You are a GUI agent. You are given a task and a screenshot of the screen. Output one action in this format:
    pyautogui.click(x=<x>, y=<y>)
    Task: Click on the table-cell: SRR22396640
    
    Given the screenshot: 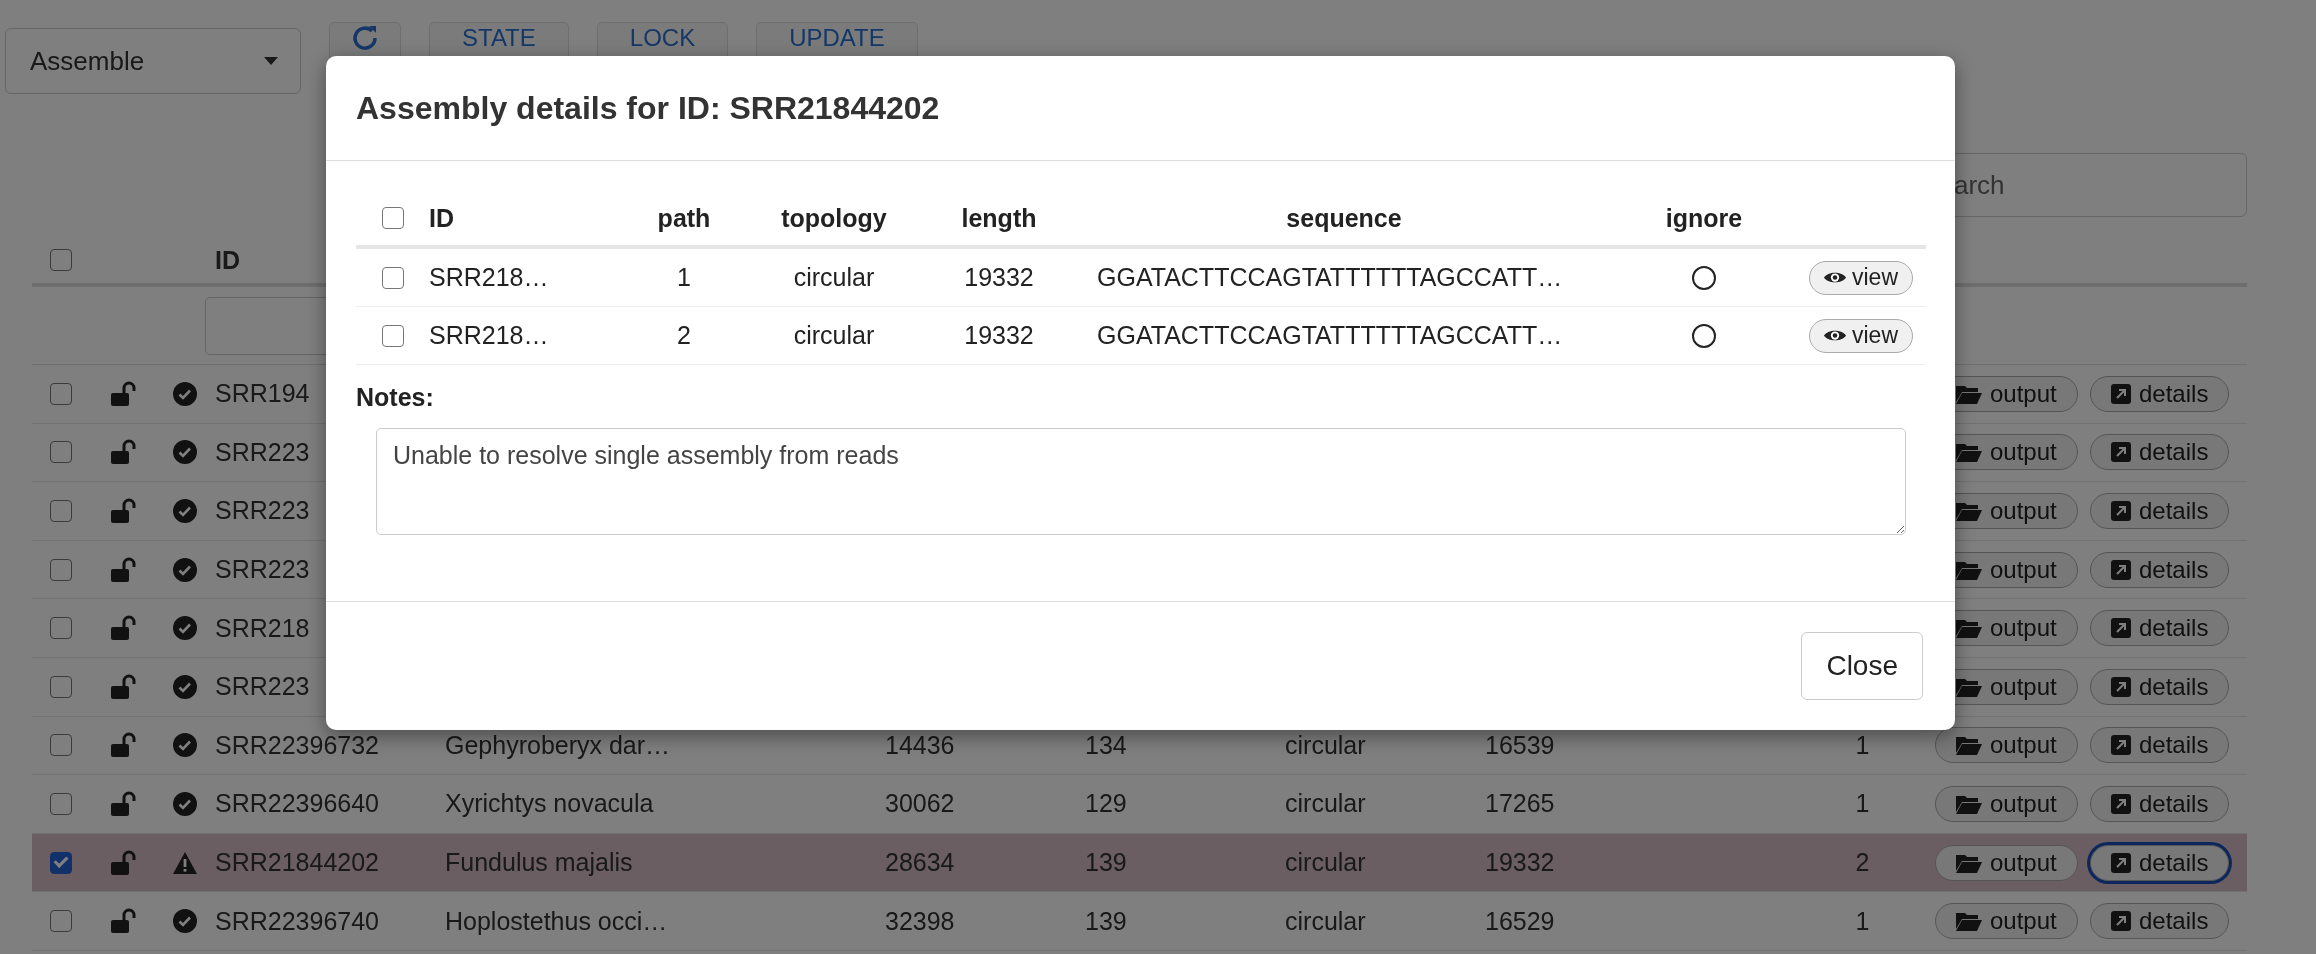 What is the action you would take?
    pyautogui.click(x=297, y=804)
    